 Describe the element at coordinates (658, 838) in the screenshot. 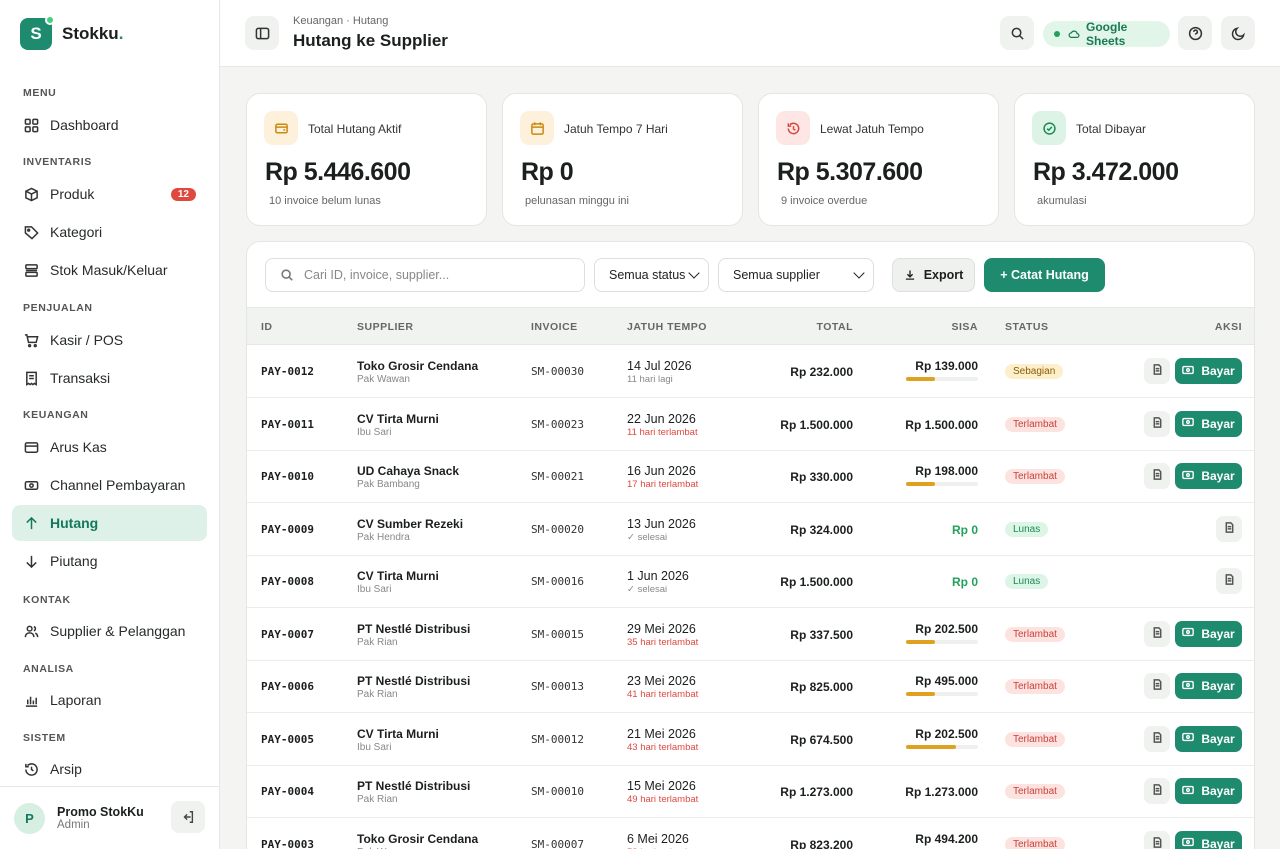

I see `due-date: 6 Mei 2026` at that location.